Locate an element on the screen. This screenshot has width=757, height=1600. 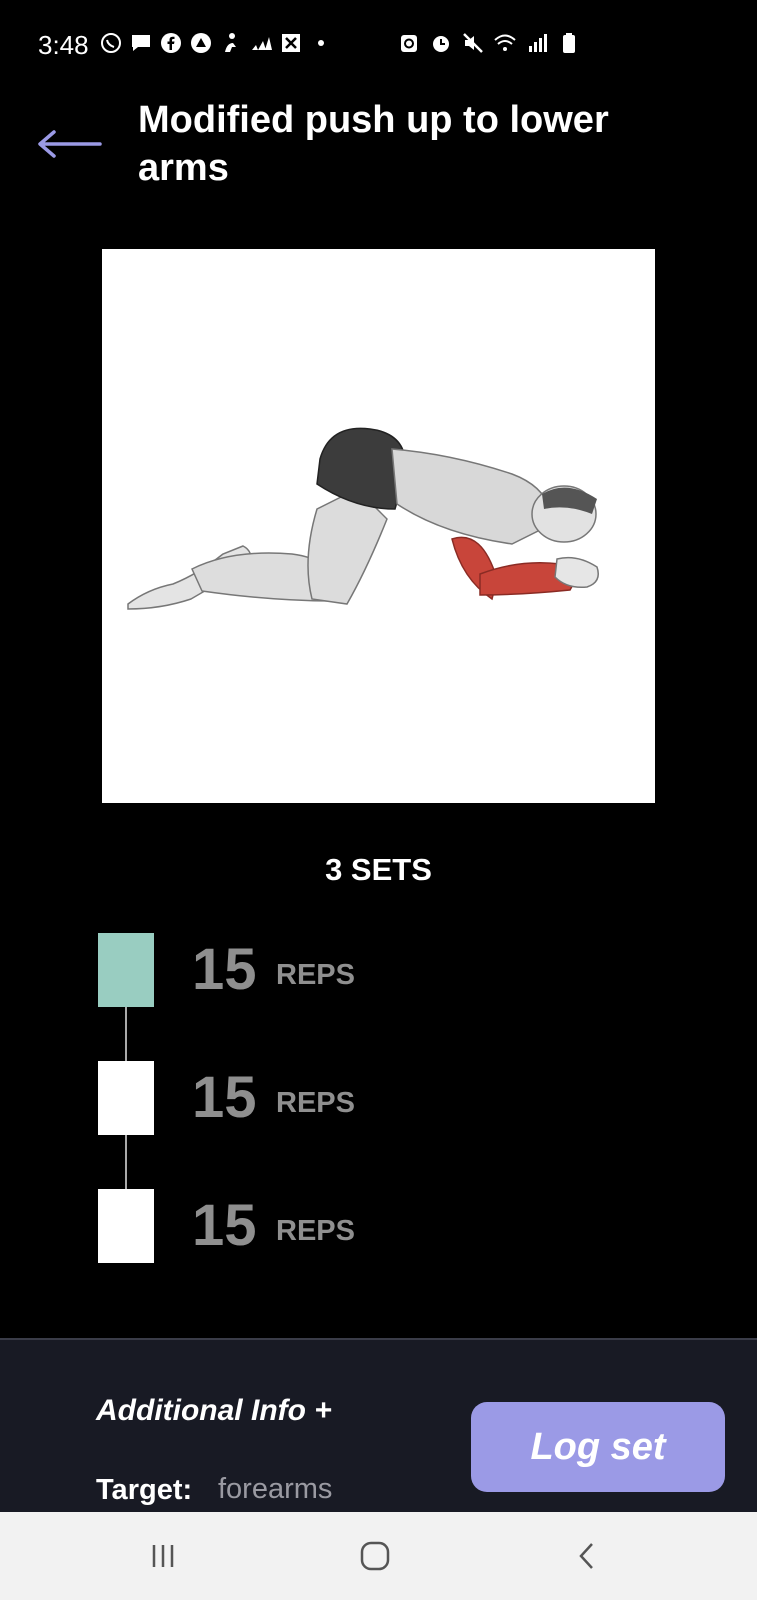
system-nav-bar is located at coordinates (378, 1556).